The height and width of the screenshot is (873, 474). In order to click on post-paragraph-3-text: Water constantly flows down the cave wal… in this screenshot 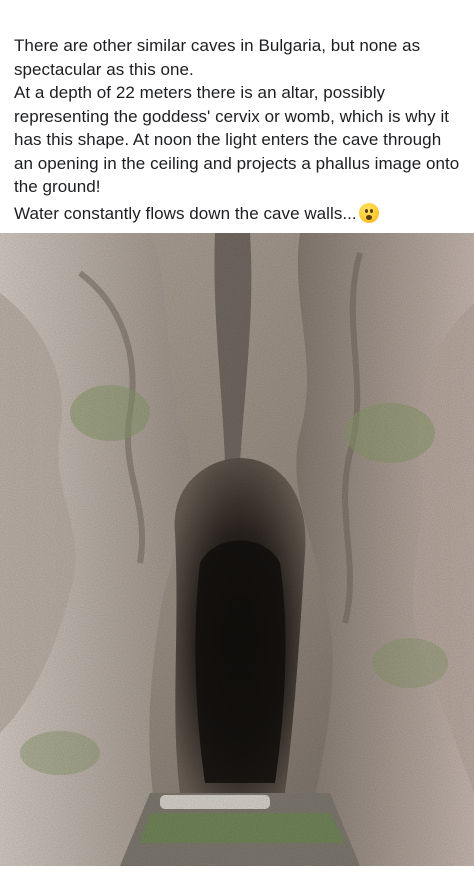, I will do `click(185, 213)`.